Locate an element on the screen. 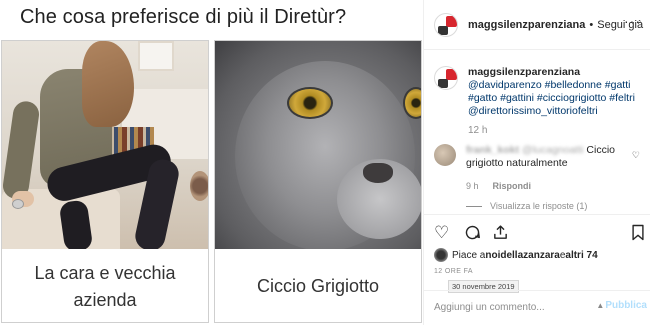  bookmark-icon is located at coordinates (638, 234).